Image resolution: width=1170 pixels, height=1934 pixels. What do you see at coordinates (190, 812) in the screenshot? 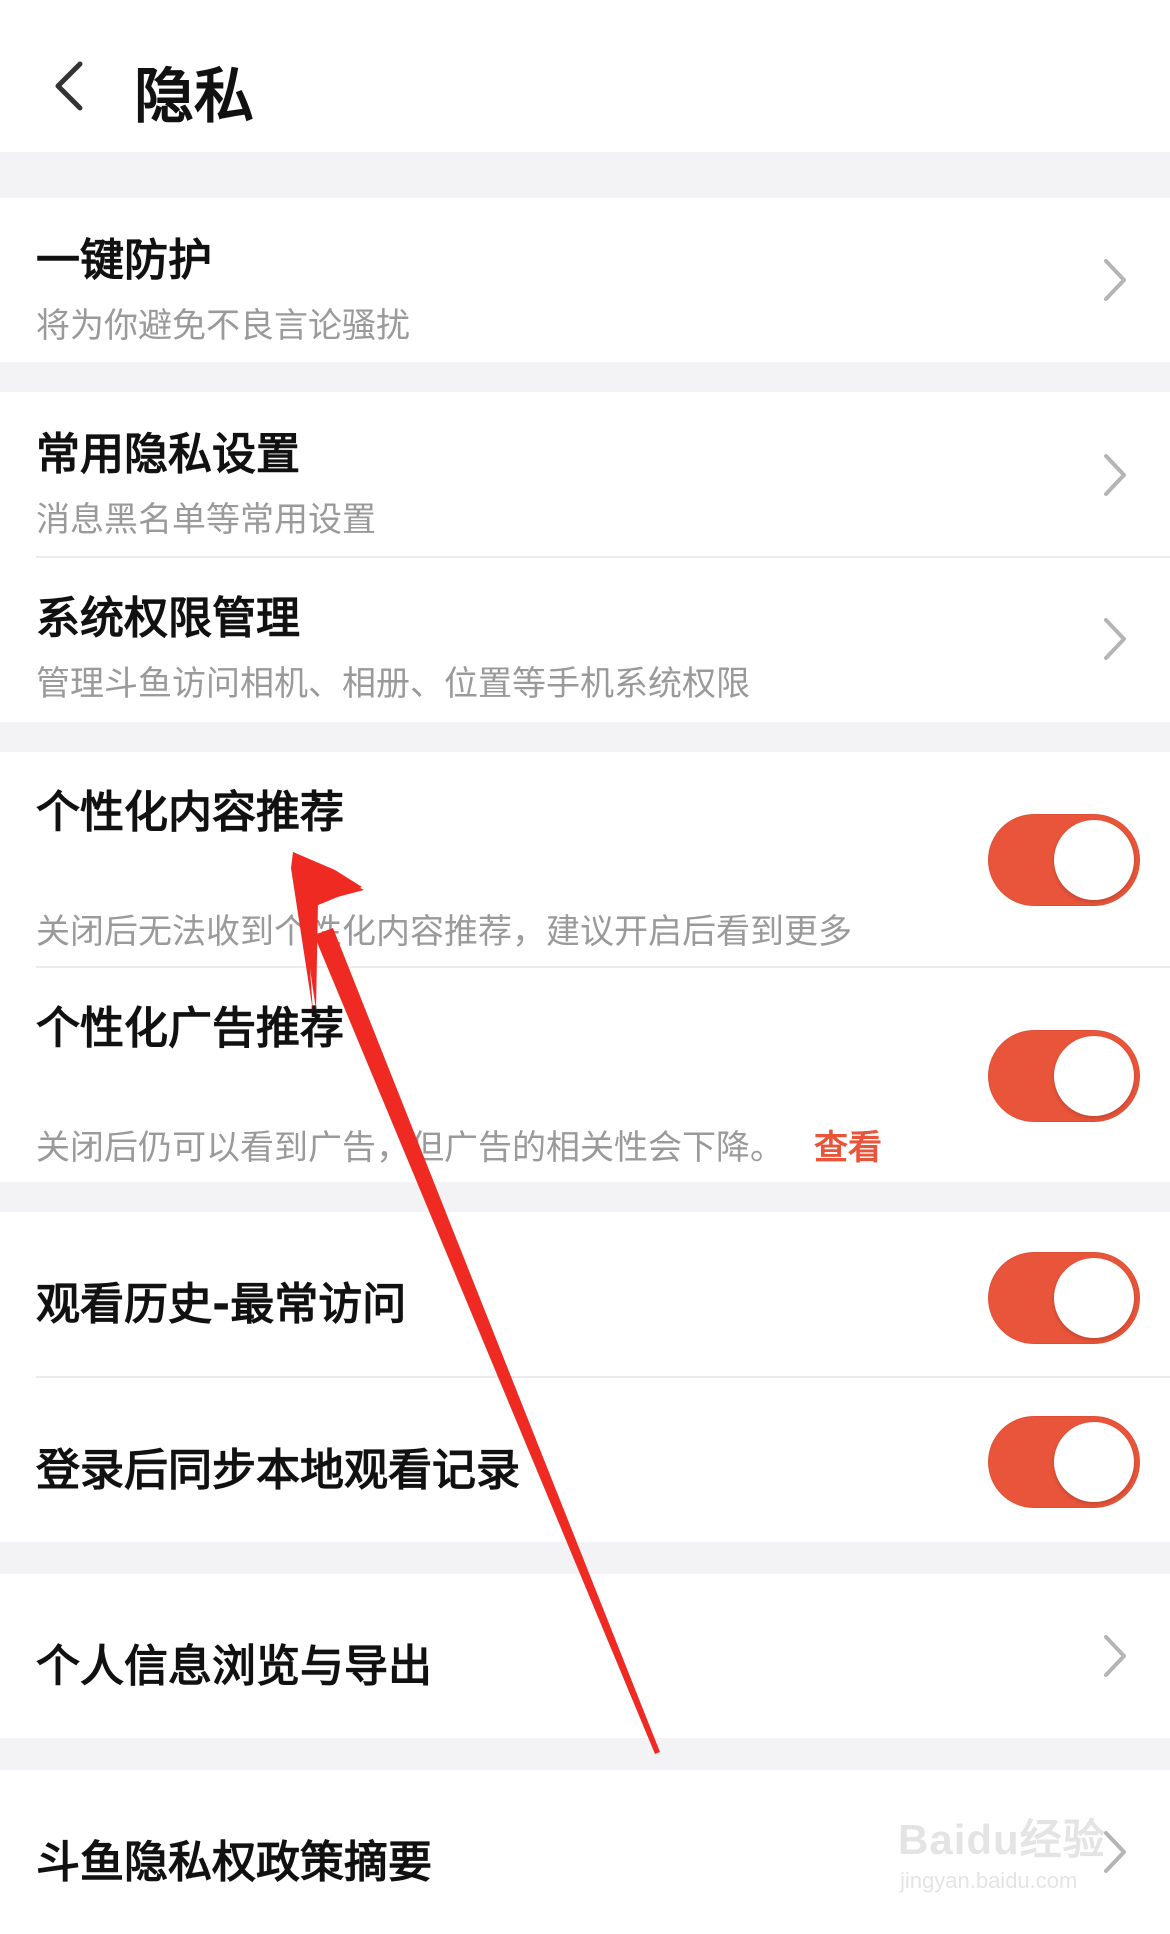
I see `row-title: 个性化内容推荐` at bounding box center [190, 812].